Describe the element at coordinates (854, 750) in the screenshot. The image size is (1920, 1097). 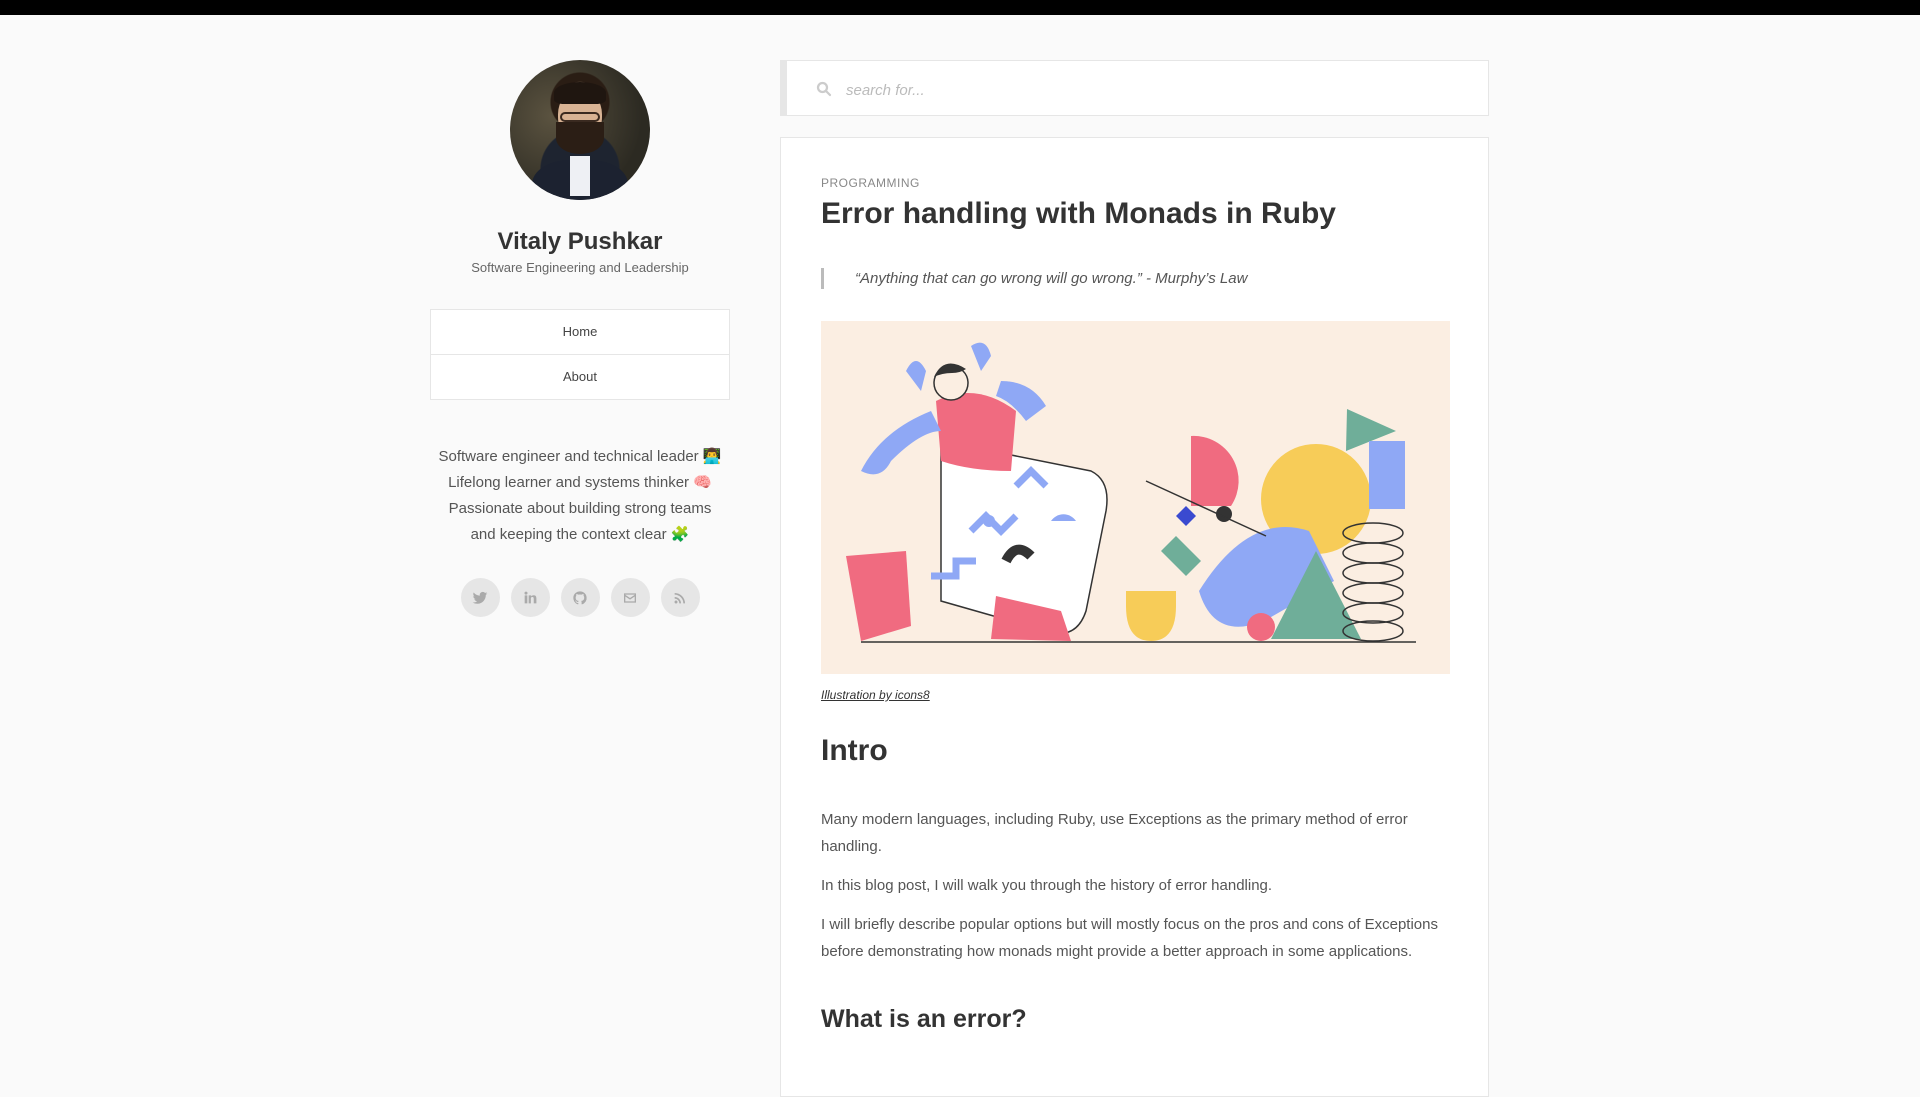
I see `section-heading-intro: Intro` at that location.